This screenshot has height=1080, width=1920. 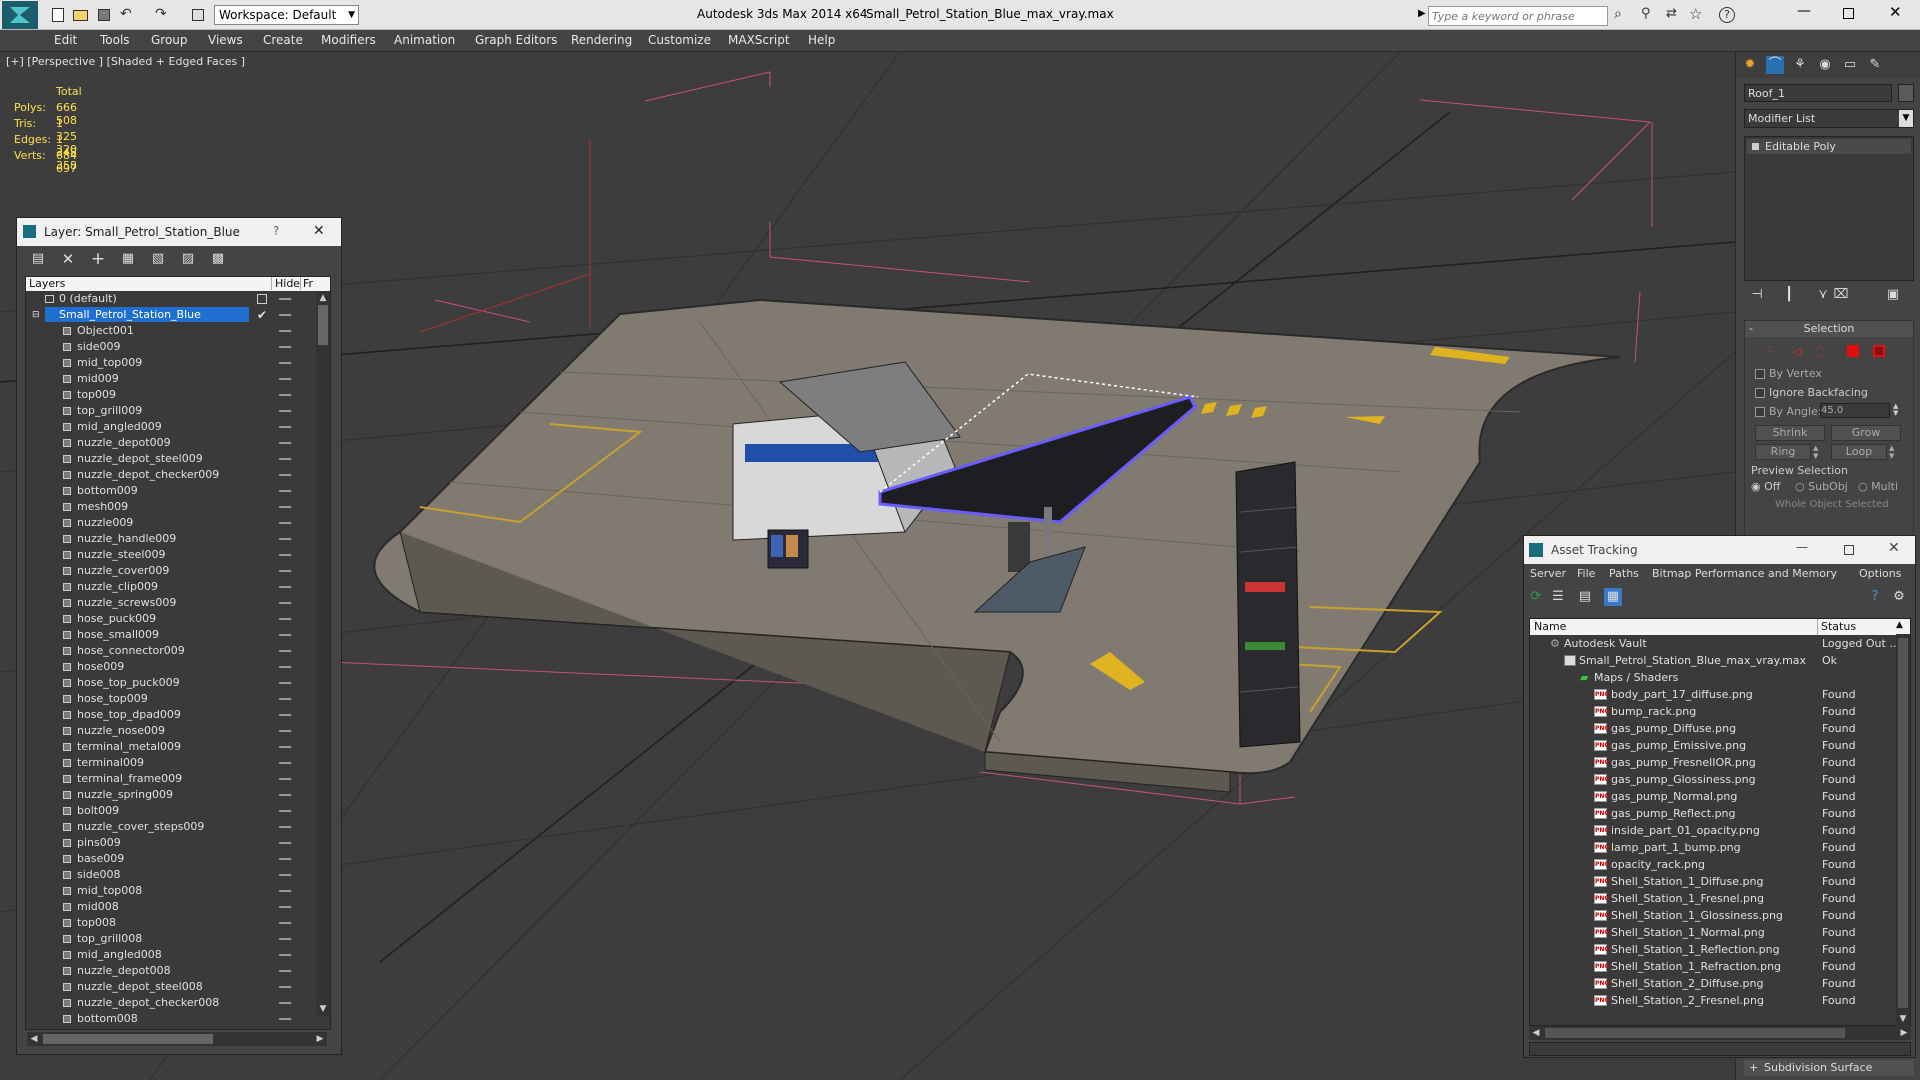 I want to click on menu-group: Group, so click(x=169, y=40).